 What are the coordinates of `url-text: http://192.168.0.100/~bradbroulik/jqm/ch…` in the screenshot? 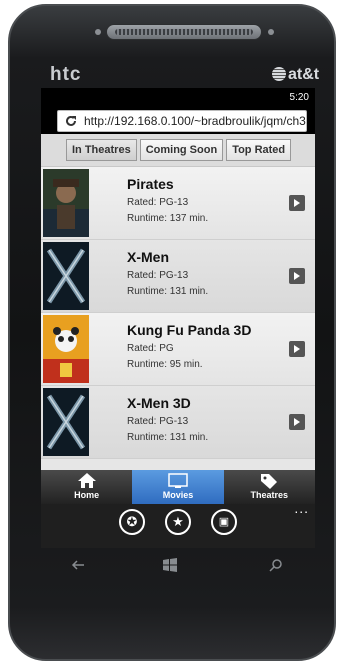 It's located at (195, 121).